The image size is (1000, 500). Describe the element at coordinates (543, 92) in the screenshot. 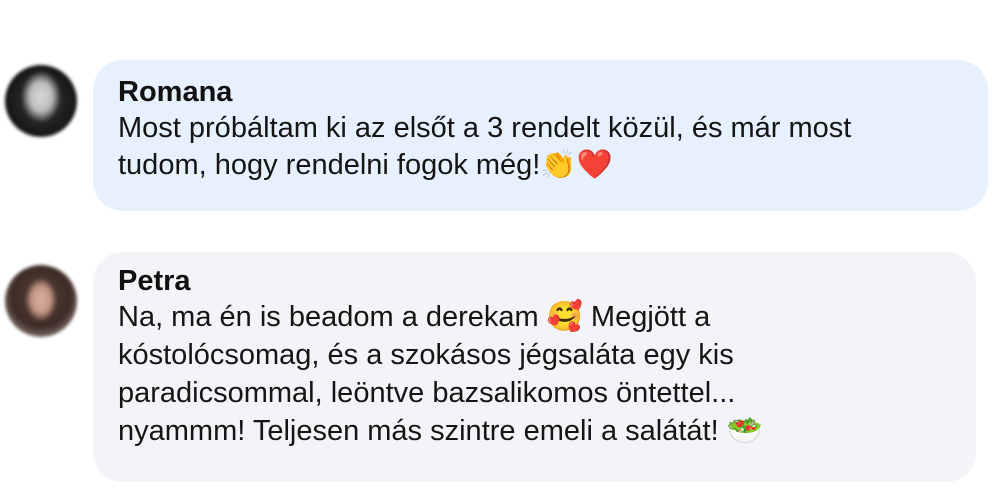

I see `comment-author: Romana` at that location.